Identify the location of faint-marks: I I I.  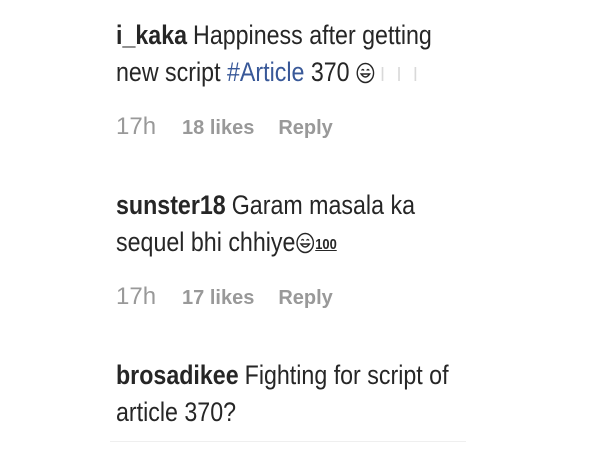
(401, 75).